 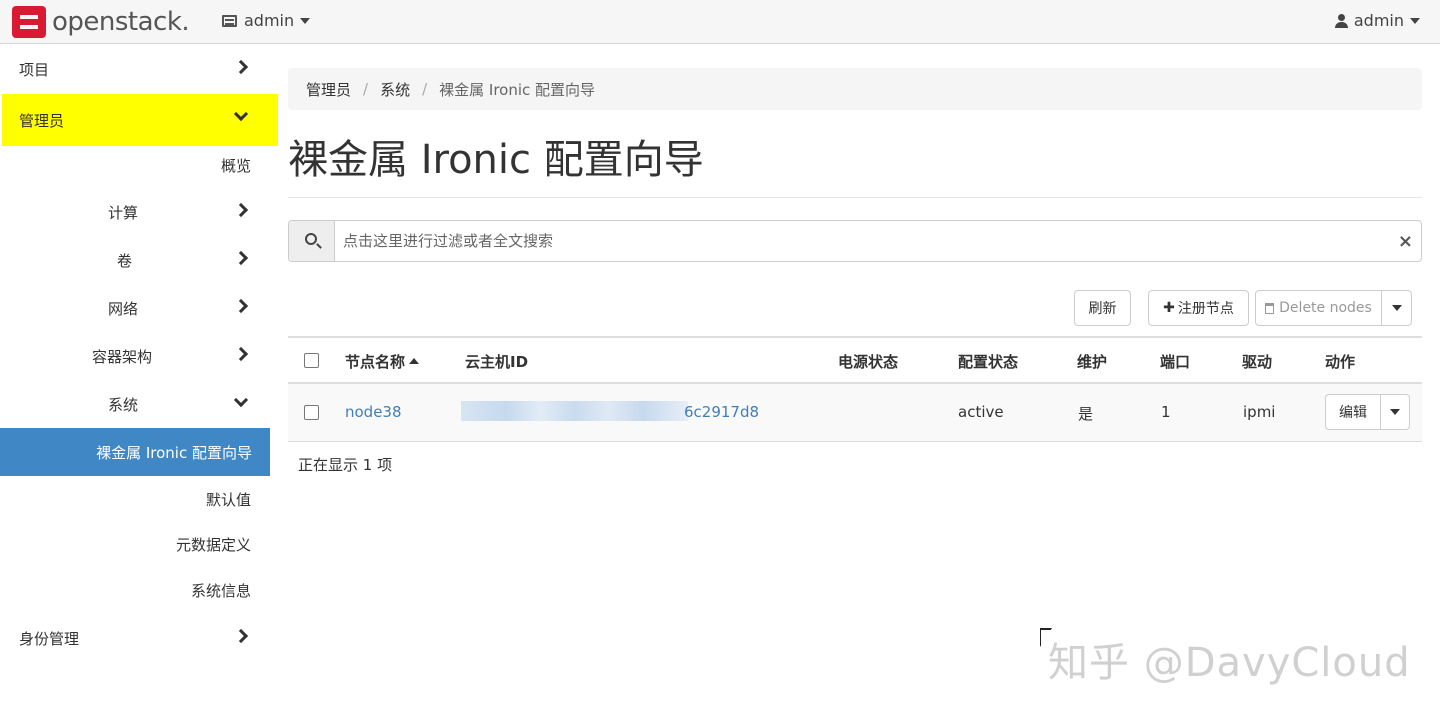 I want to click on logo-text: openstack., so click(x=121, y=22).